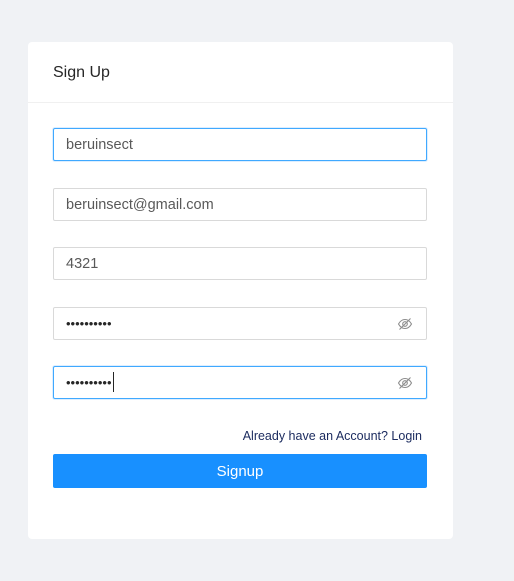  I want to click on username-value: beruinsect, so click(99, 144).